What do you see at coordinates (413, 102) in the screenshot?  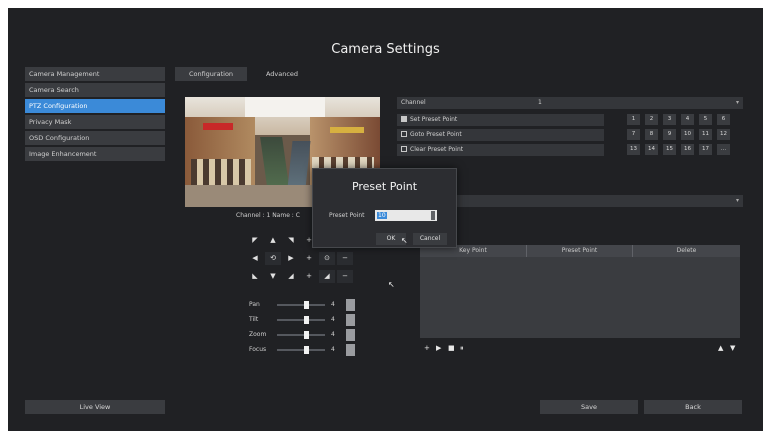 I see `channel-label: Channel` at bounding box center [413, 102].